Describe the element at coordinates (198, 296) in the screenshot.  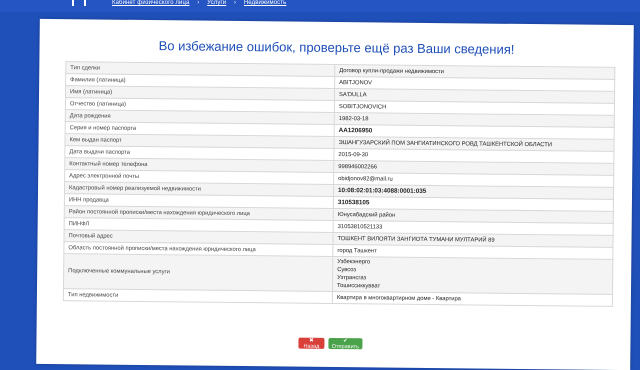
I see `row-label: Тип недвижимости` at that location.